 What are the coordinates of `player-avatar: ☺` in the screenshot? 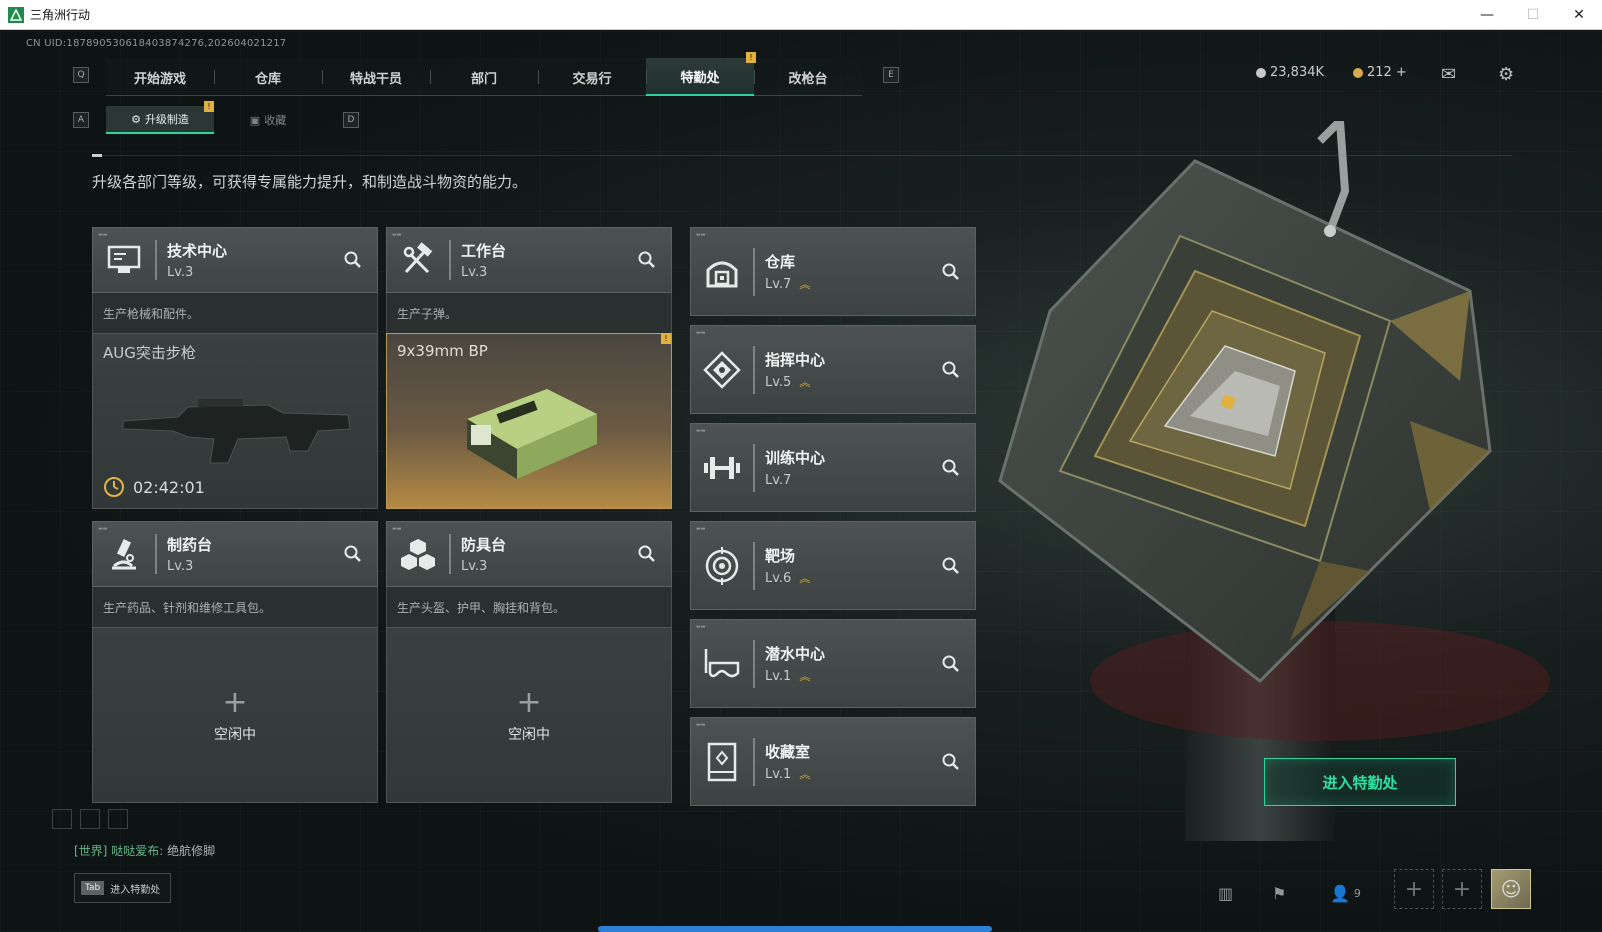 It's located at (1511, 889).